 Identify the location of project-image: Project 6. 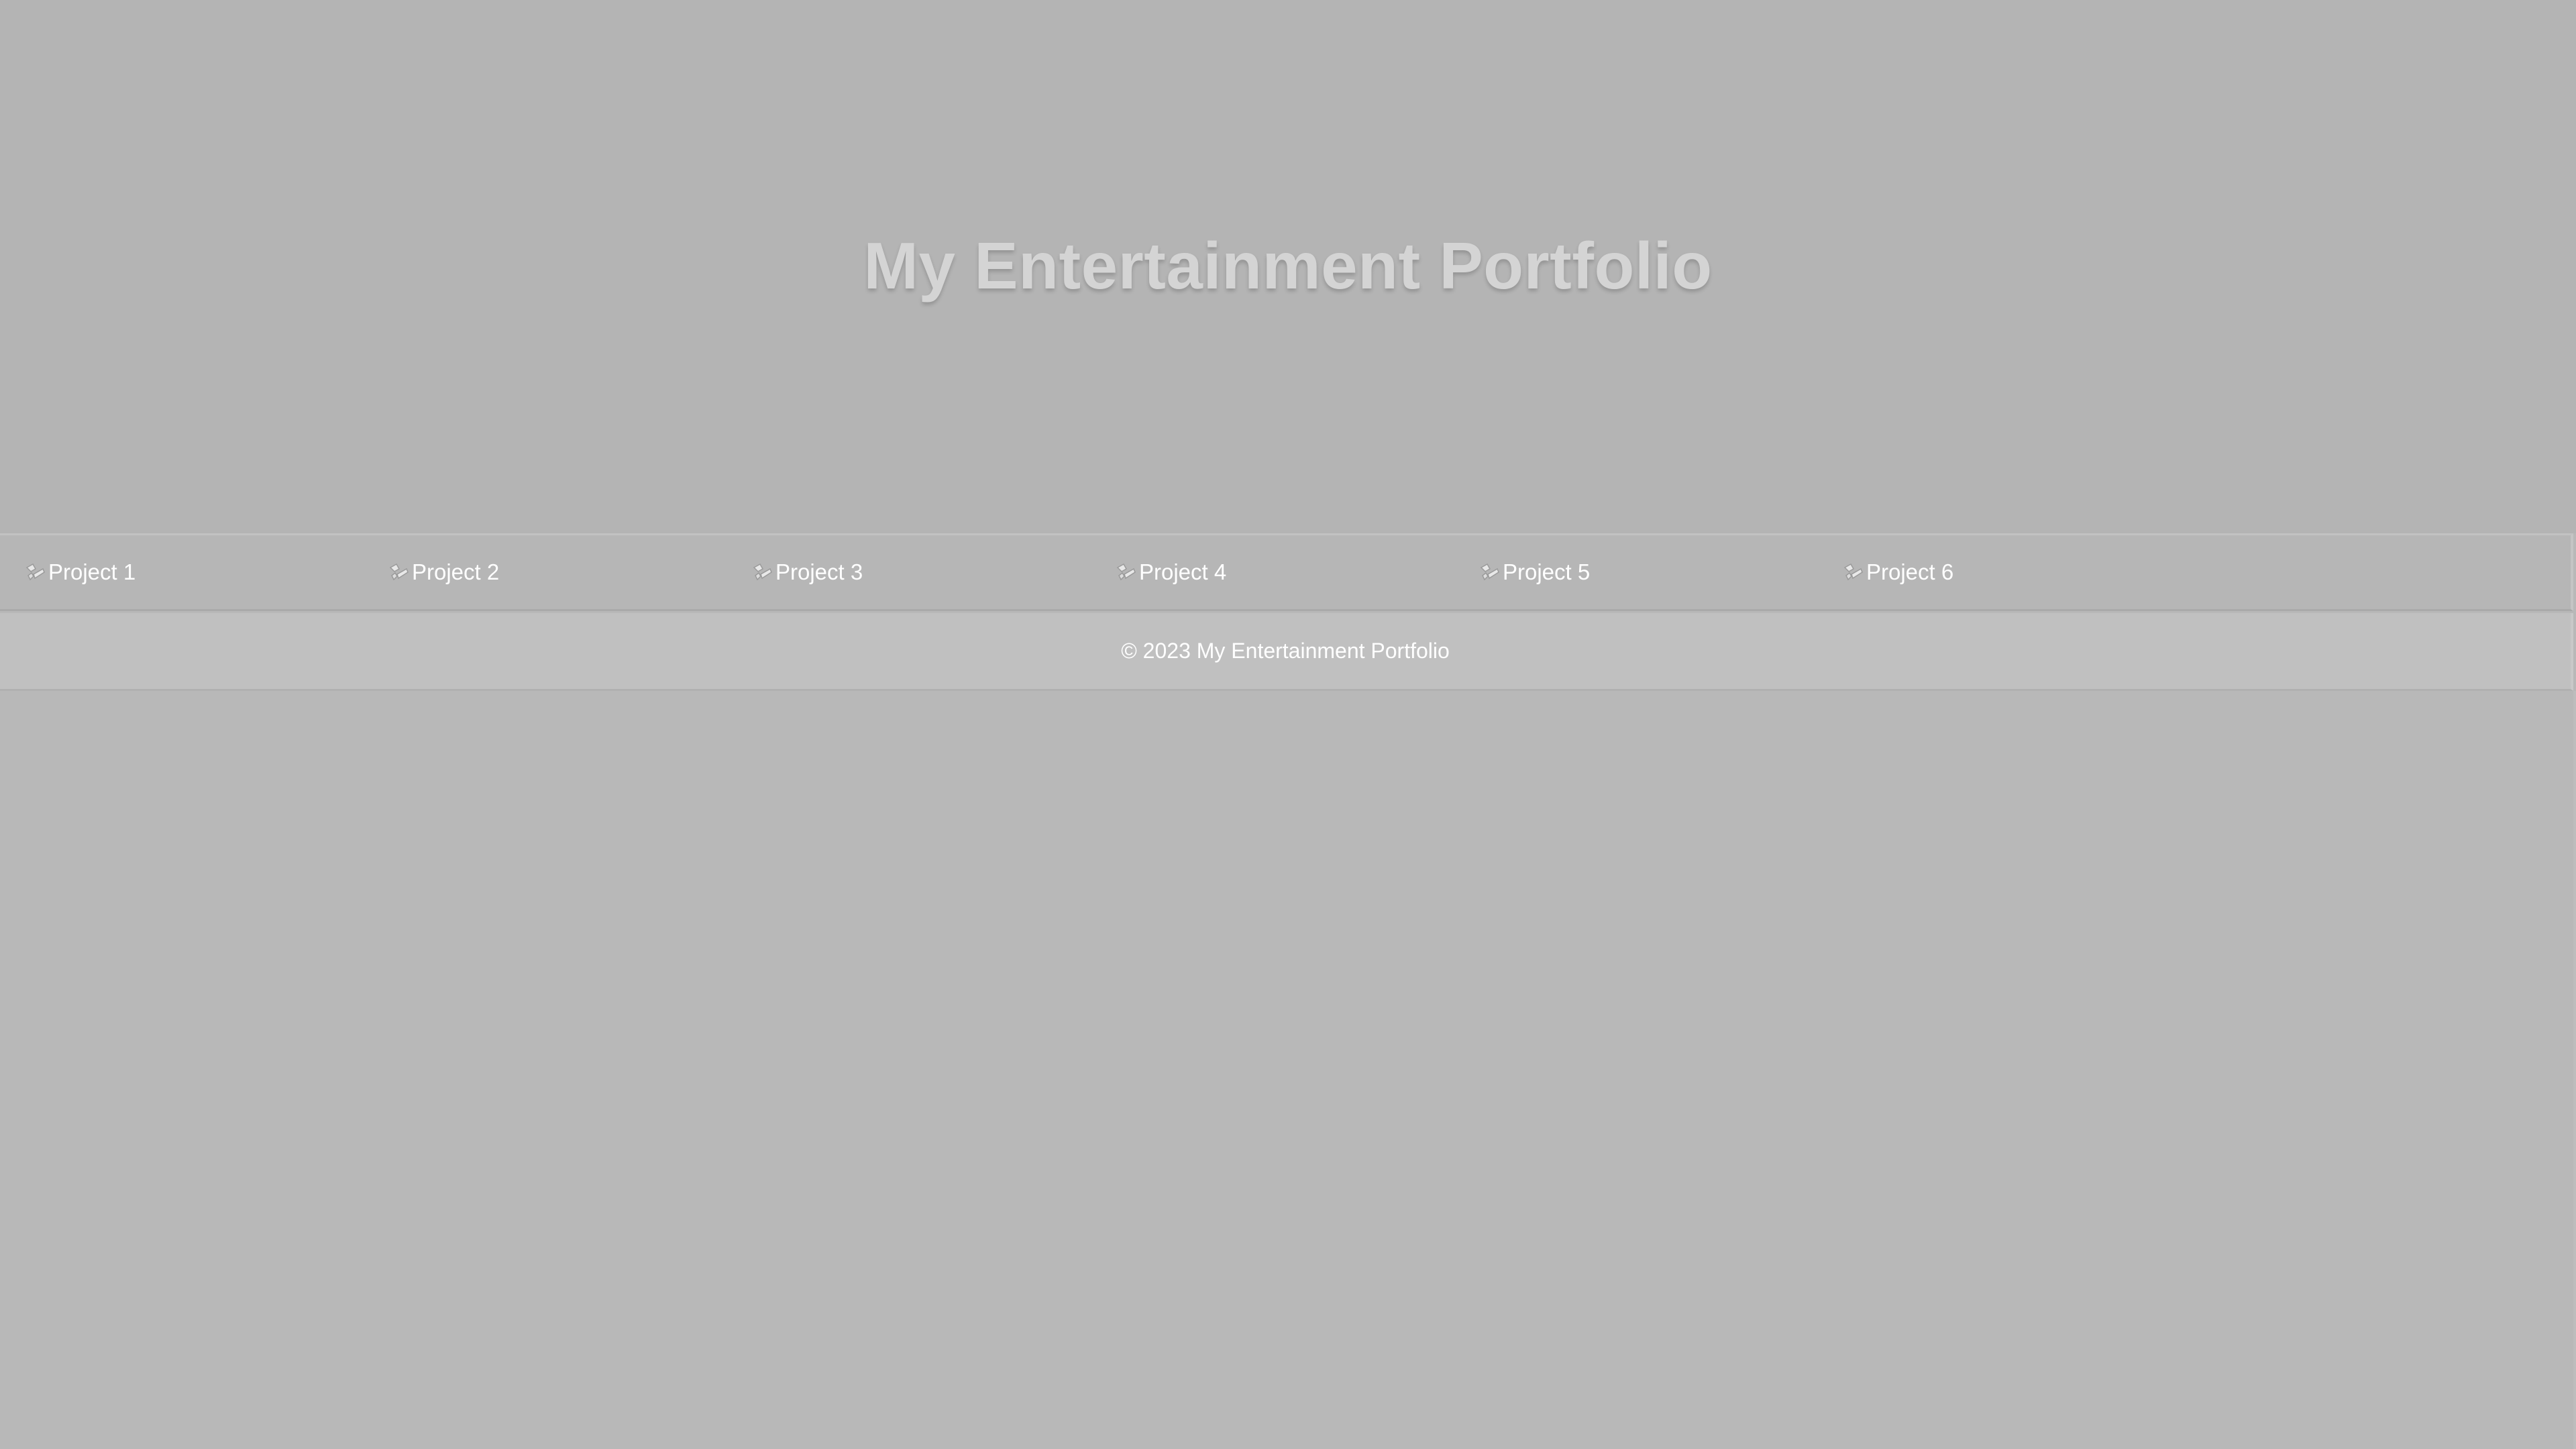
(2000, 572).